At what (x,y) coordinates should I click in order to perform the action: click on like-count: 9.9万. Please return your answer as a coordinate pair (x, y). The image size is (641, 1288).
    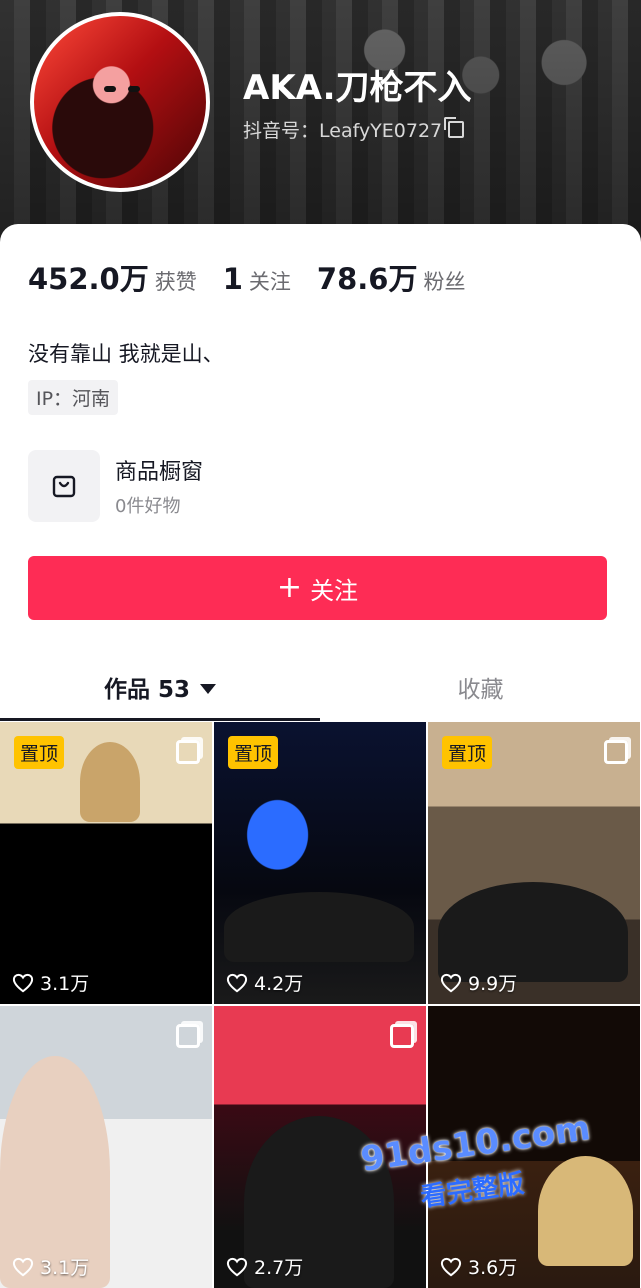
    Looking at the image, I should click on (478, 982).